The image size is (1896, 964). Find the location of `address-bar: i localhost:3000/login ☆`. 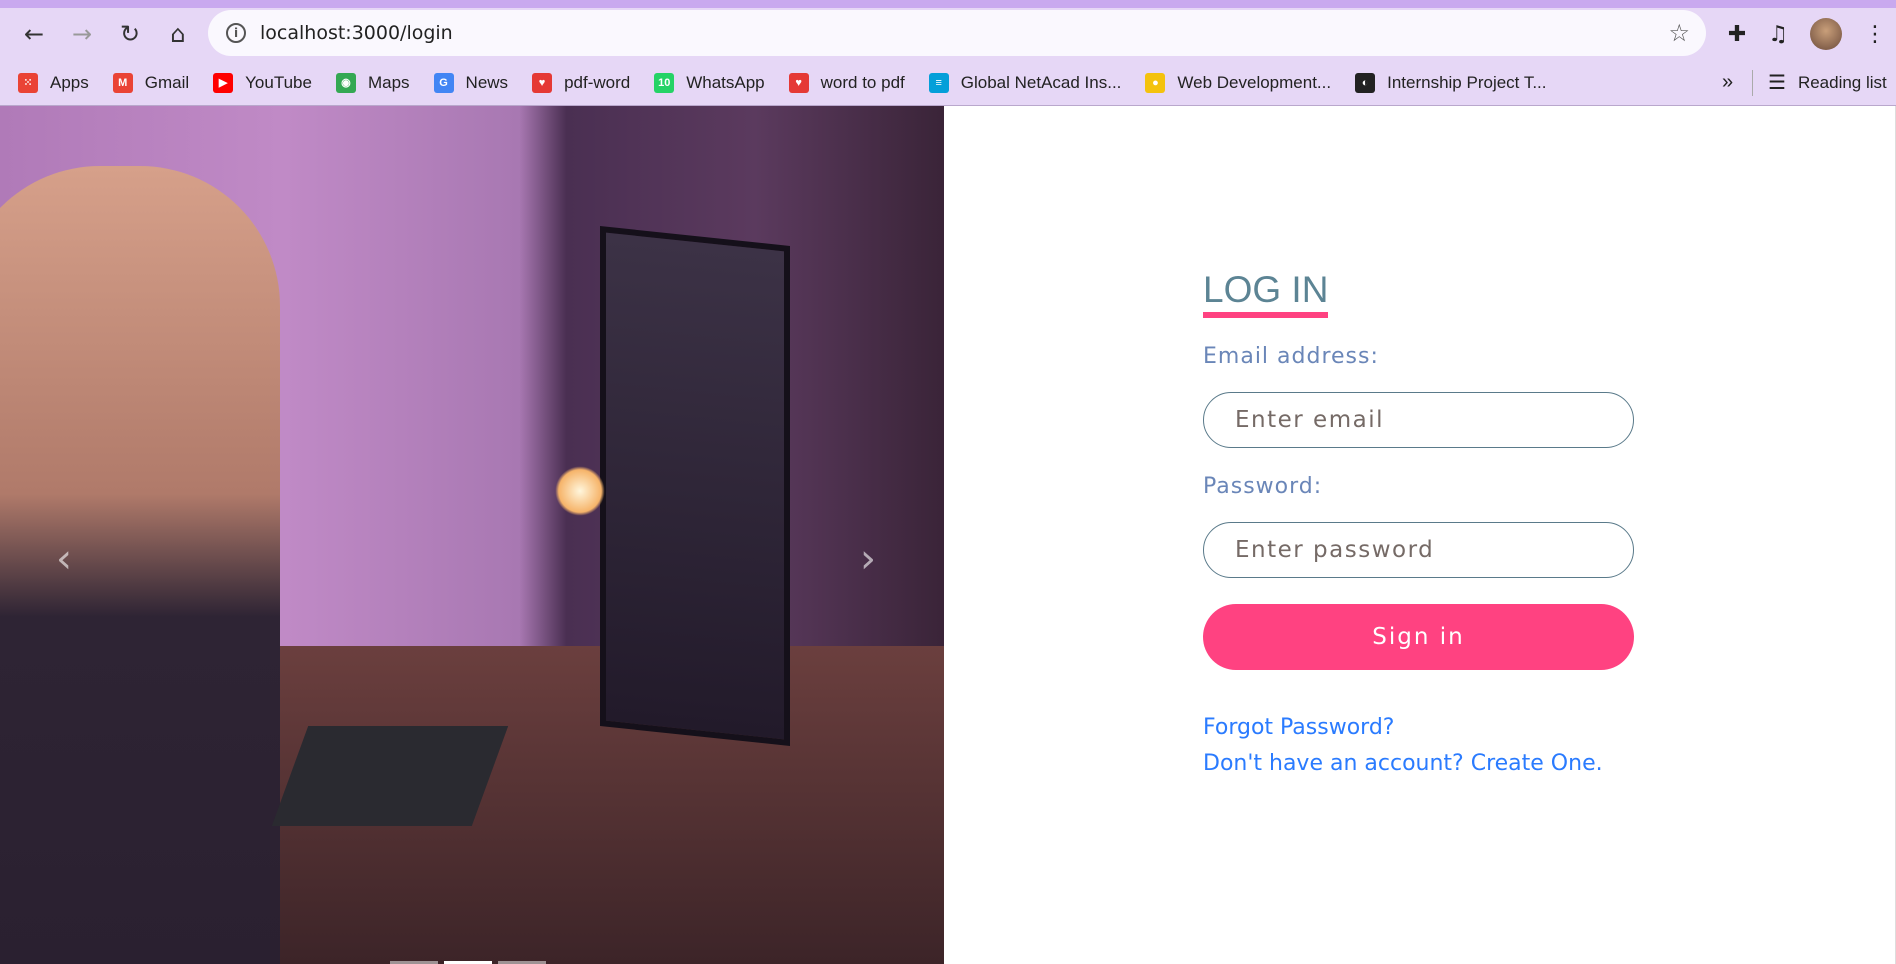

address-bar: i localhost:3000/login ☆ is located at coordinates (957, 33).